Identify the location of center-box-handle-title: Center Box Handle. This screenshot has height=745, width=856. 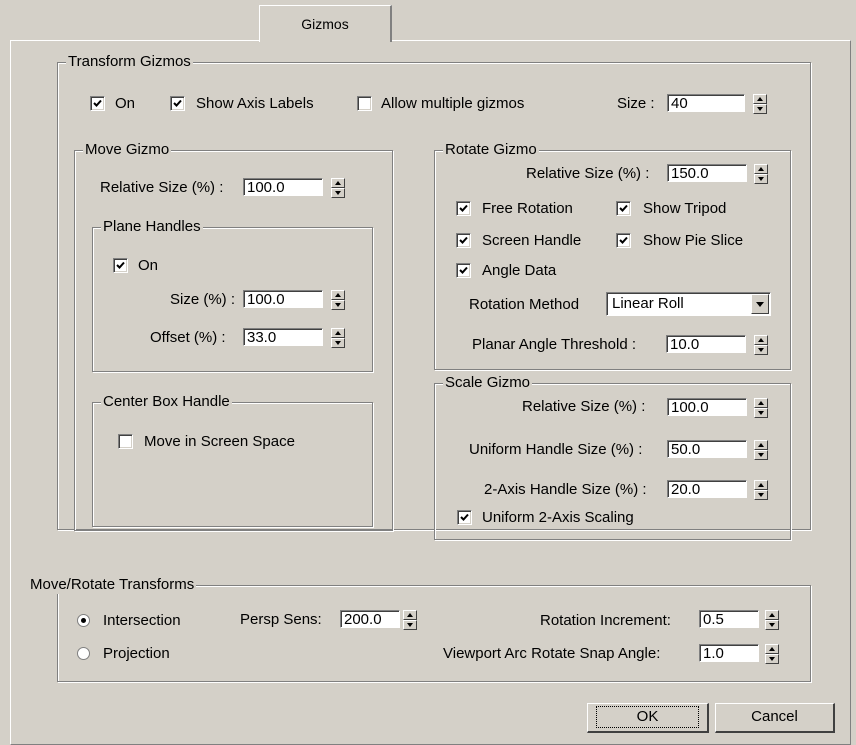
(166, 402).